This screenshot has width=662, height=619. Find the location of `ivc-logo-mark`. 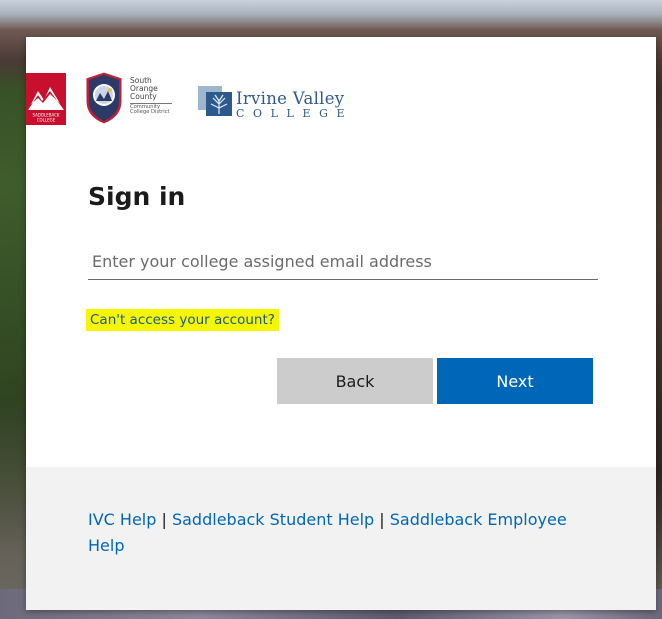

ivc-logo-mark is located at coordinates (215, 101).